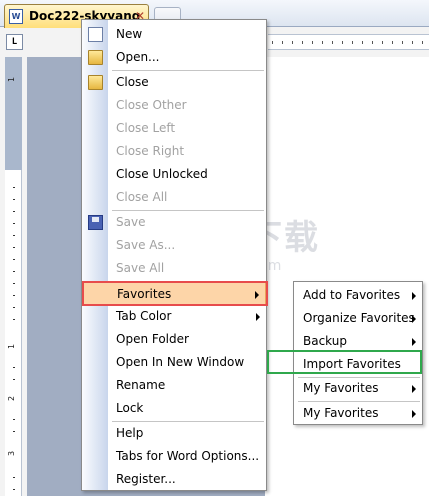 The image size is (429, 496). Describe the element at coordinates (174, 433) in the screenshot. I see `menu-item-help: Help` at that location.